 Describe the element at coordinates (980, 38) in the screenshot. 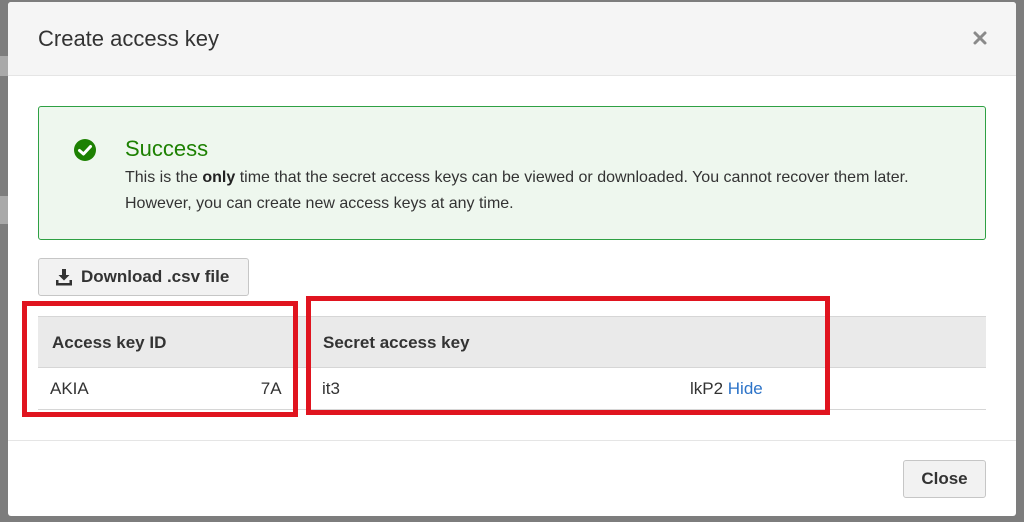

I see `close-icon` at that location.